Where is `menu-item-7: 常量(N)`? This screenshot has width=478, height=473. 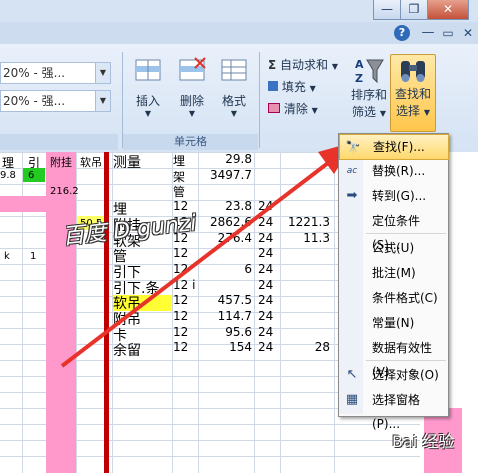 menu-item-7: 常量(N) is located at coordinates (393, 323).